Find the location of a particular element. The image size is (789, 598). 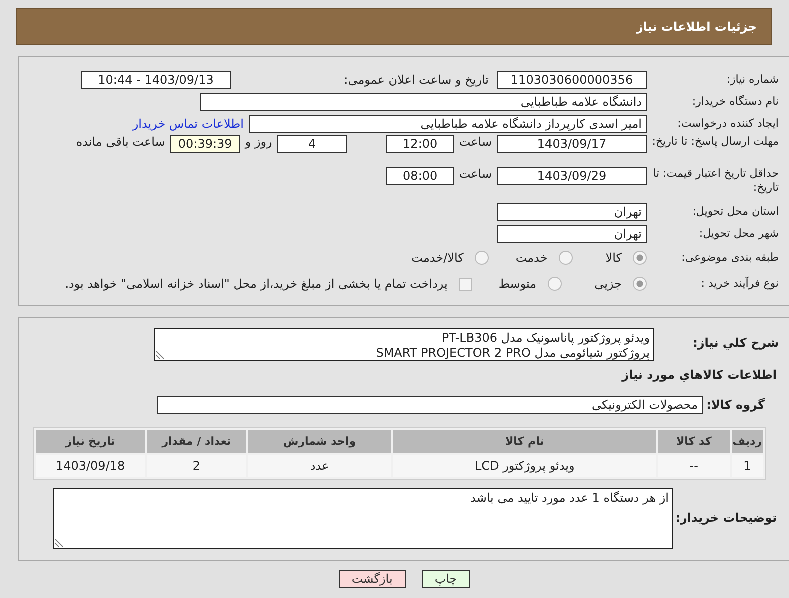

back-button: بازگشت is located at coordinates (372, 579).